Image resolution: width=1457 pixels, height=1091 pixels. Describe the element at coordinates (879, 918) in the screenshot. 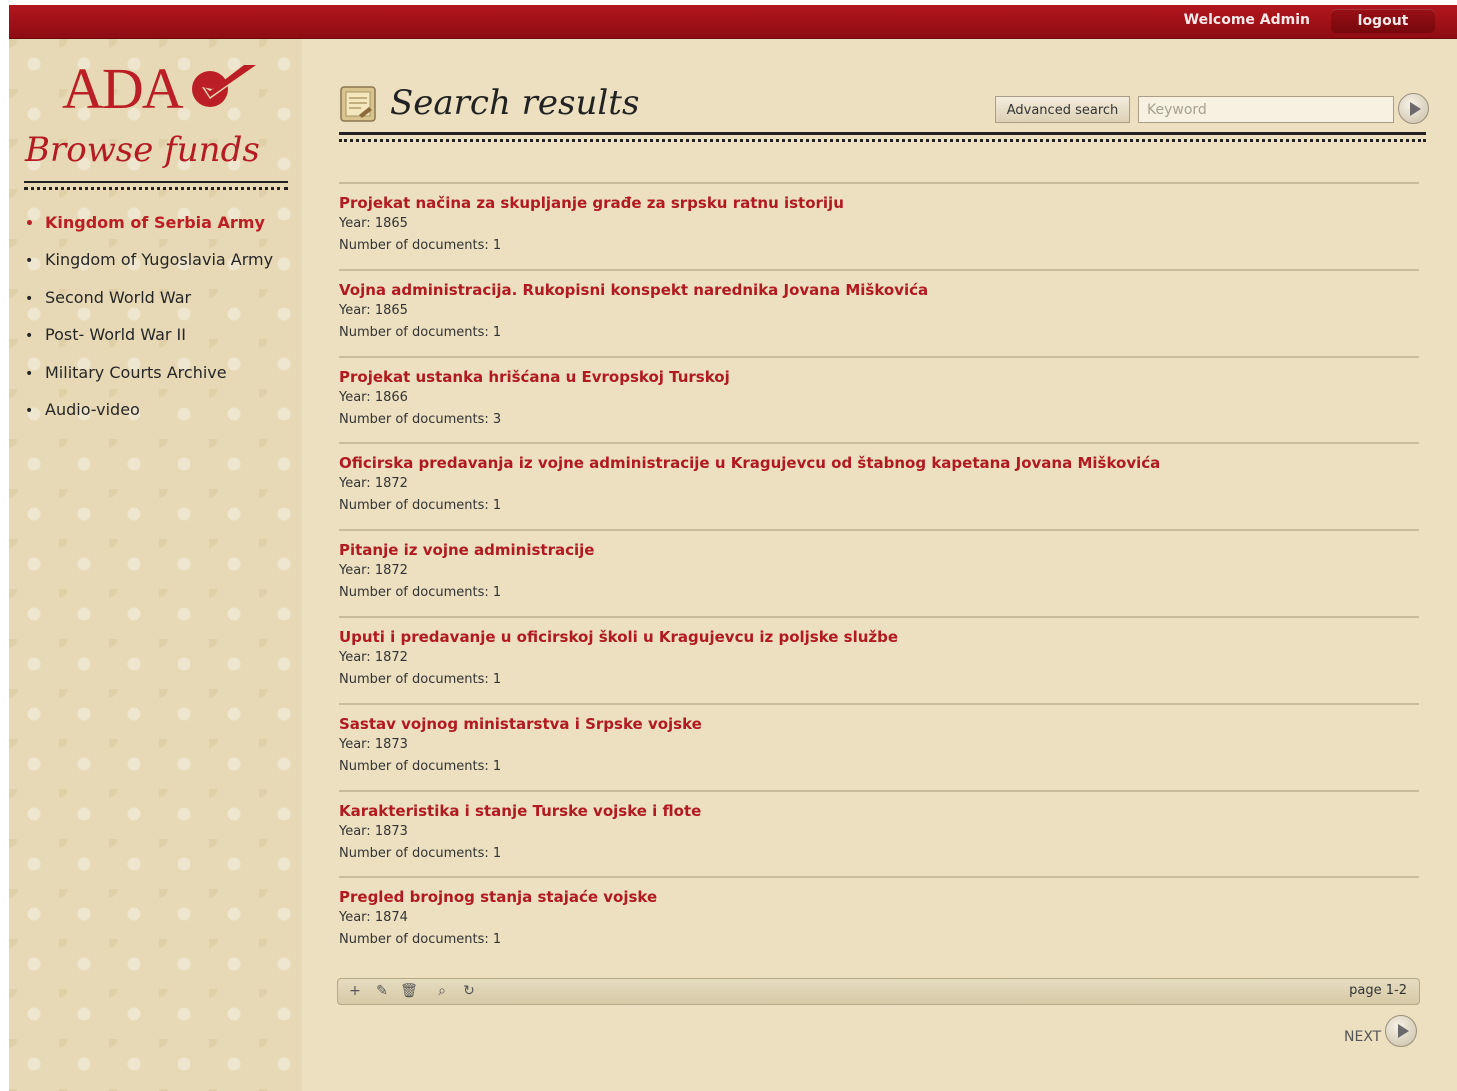

I see `result-year: Year: 1874` at that location.